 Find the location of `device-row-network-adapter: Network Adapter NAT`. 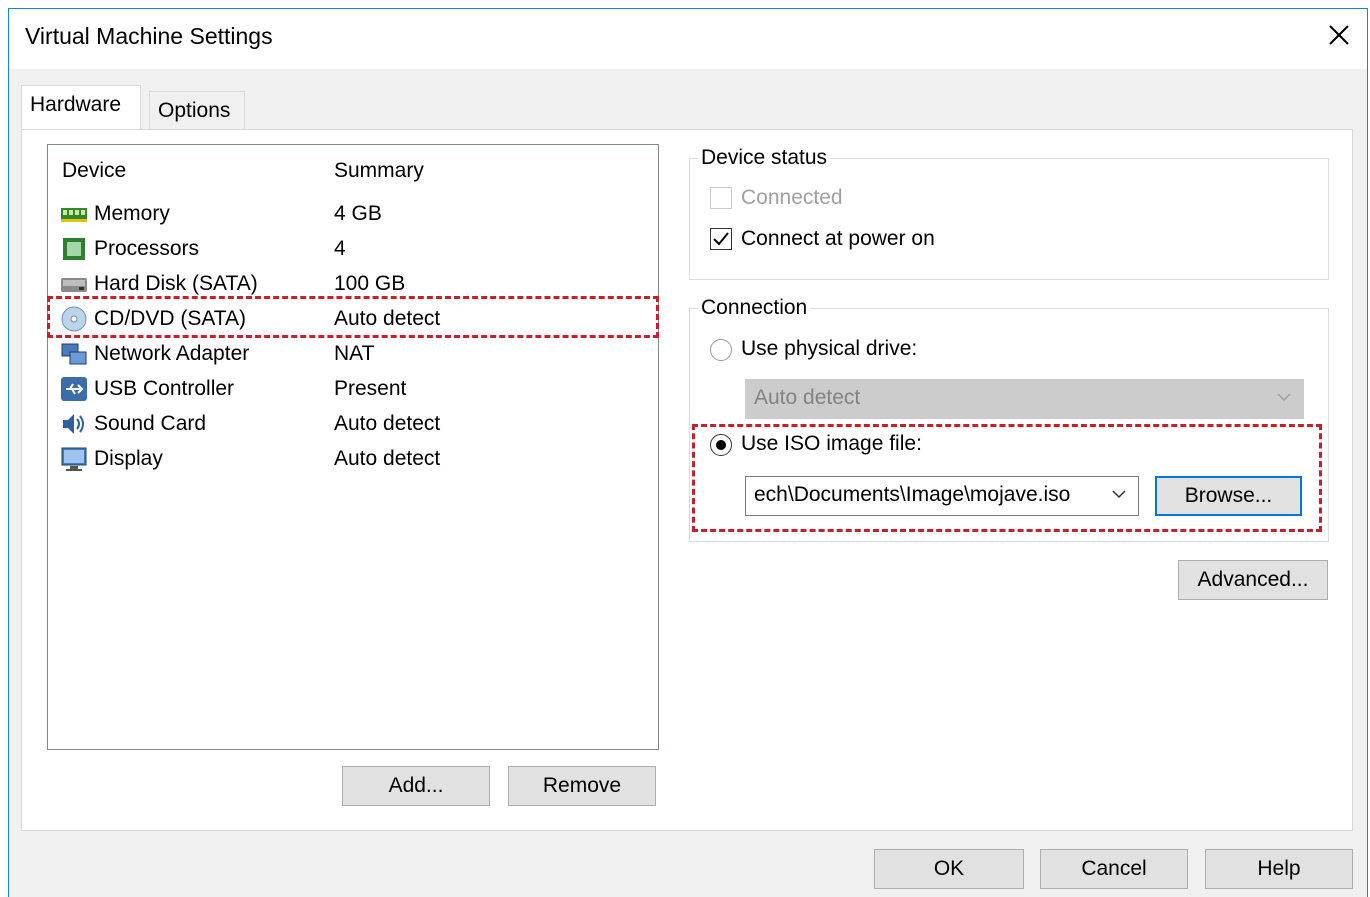

device-row-network-adapter: Network Adapter NAT is located at coordinates (354, 354).